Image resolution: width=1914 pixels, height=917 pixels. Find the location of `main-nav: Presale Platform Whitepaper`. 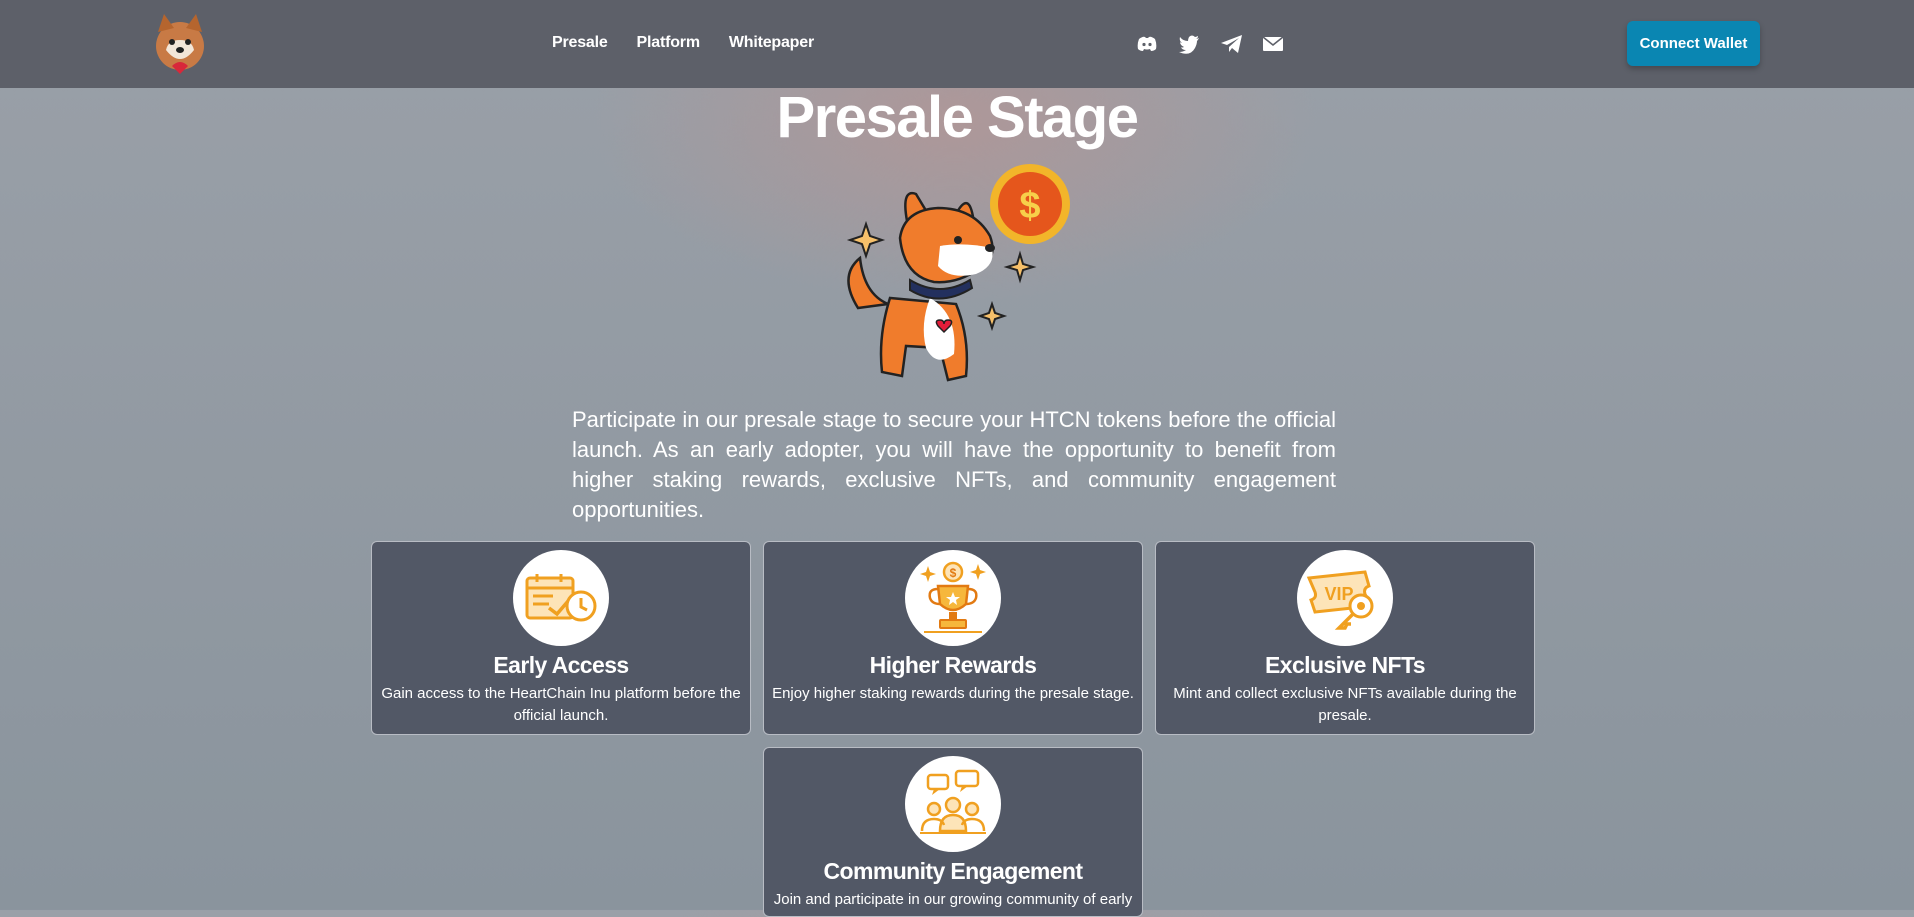

main-nav: Presale Platform Whitepaper is located at coordinates (683, 43).